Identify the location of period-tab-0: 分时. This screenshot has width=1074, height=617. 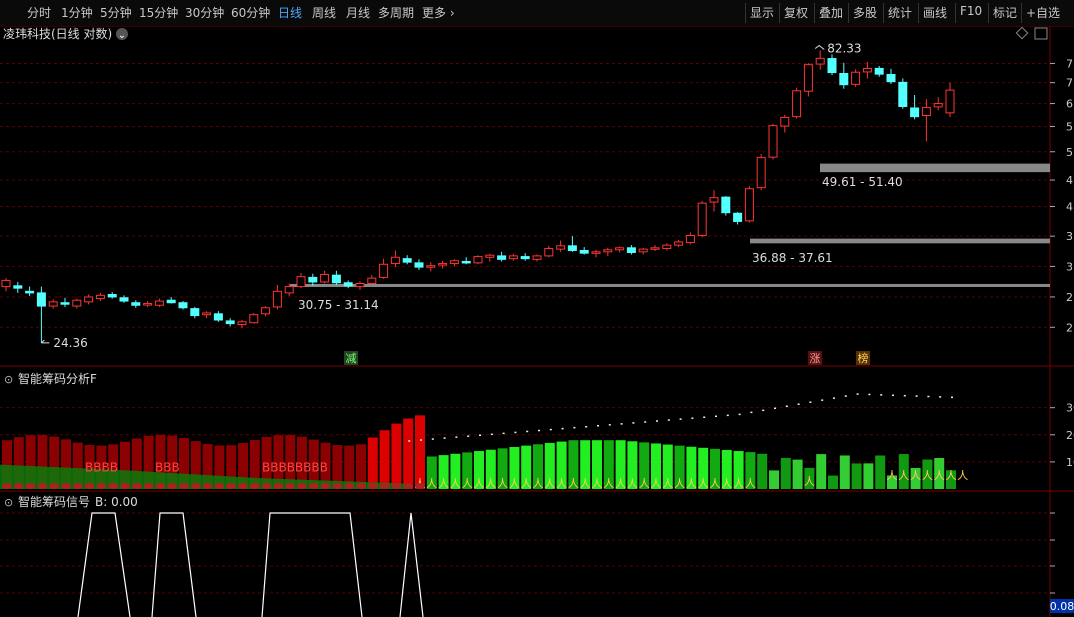
(39, 12).